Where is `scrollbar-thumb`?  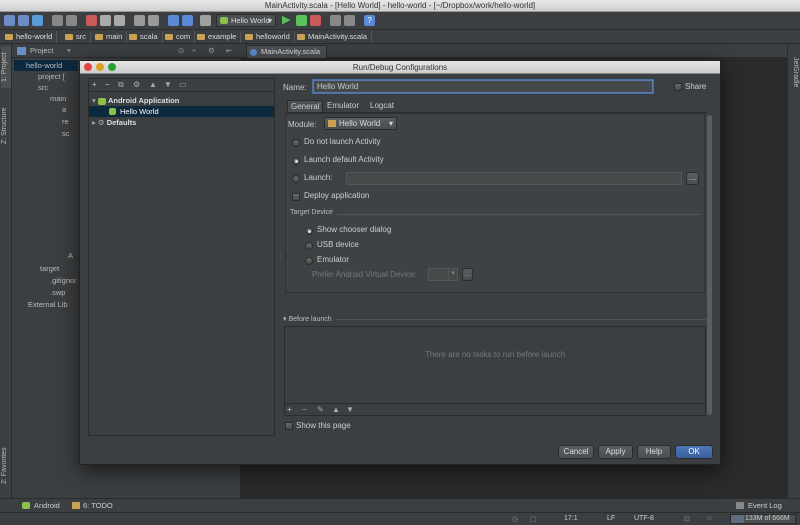
scrollbar-thumb is located at coordinates (709, 265).